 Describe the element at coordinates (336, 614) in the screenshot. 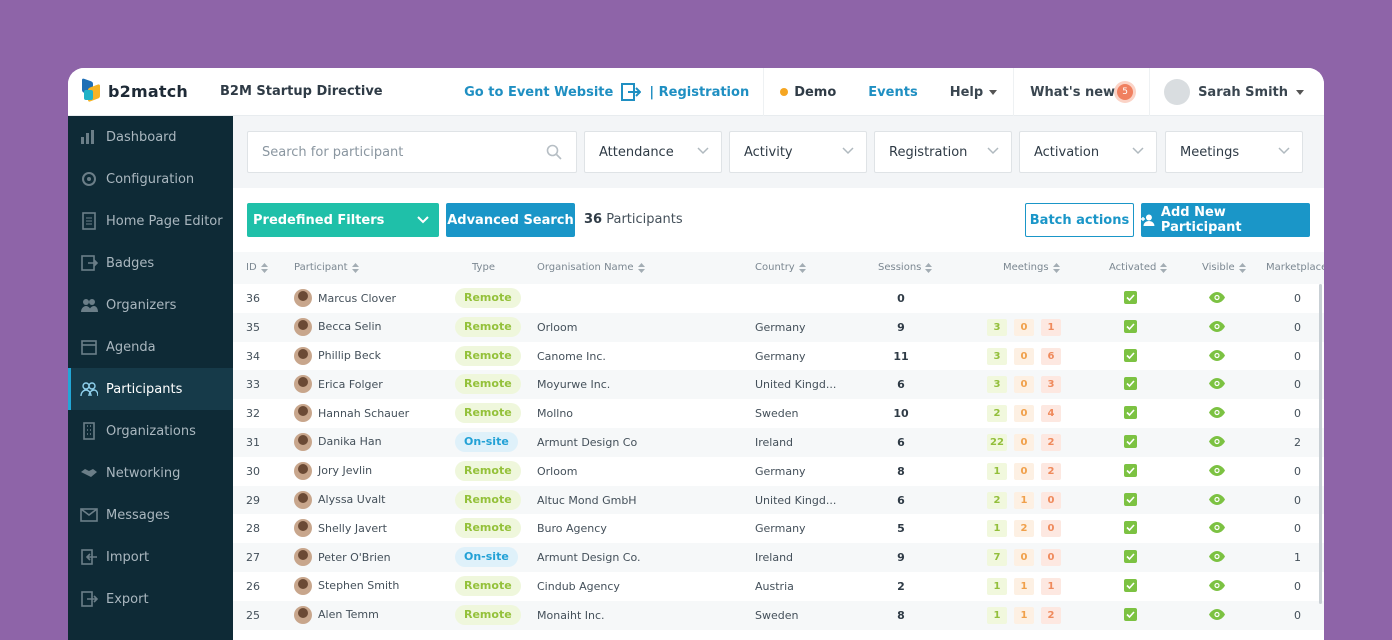

I see `participant-cell: Alen Temm` at that location.